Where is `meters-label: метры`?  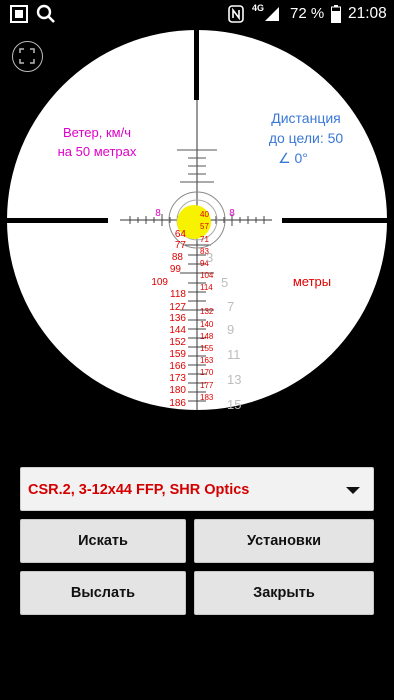 meters-label: метры is located at coordinates (312, 281).